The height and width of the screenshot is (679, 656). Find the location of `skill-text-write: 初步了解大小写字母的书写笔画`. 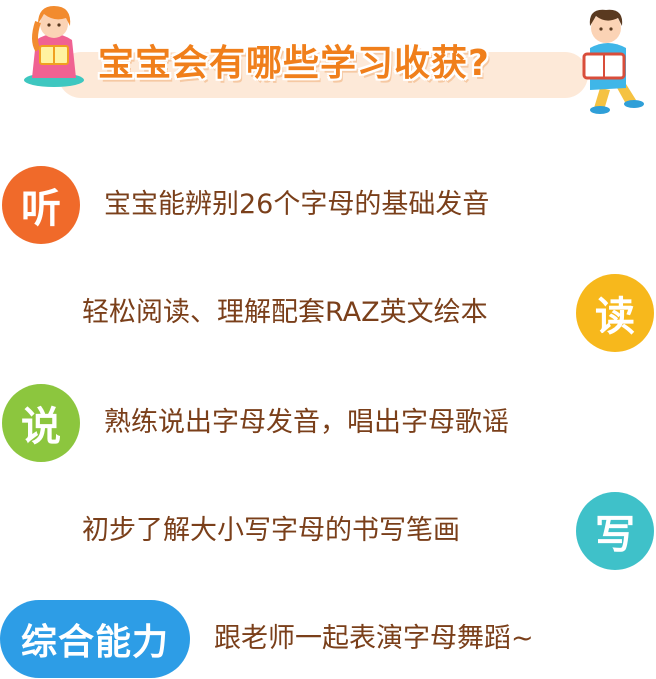

skill-text-write: 初步了解大小写字母的书写笔画 is located at coordinates (271, 530).